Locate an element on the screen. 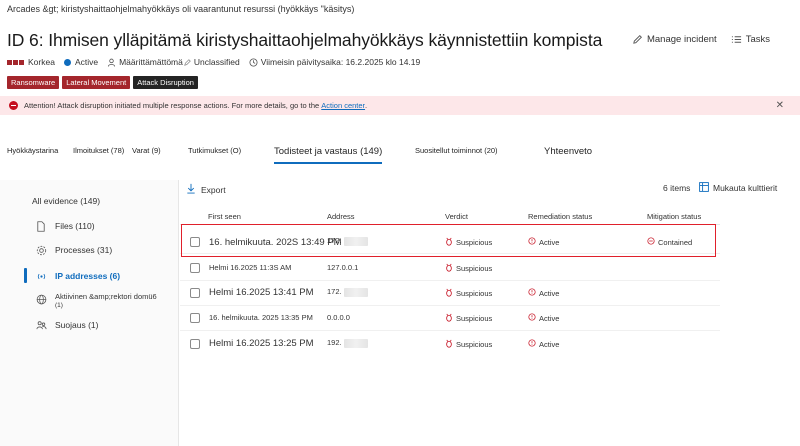 The width and height of the screenshot is (800, 446). first-seen-cell: 16. helmikuuta. 2025 13:35 PM is located at coordinates (261, 317).